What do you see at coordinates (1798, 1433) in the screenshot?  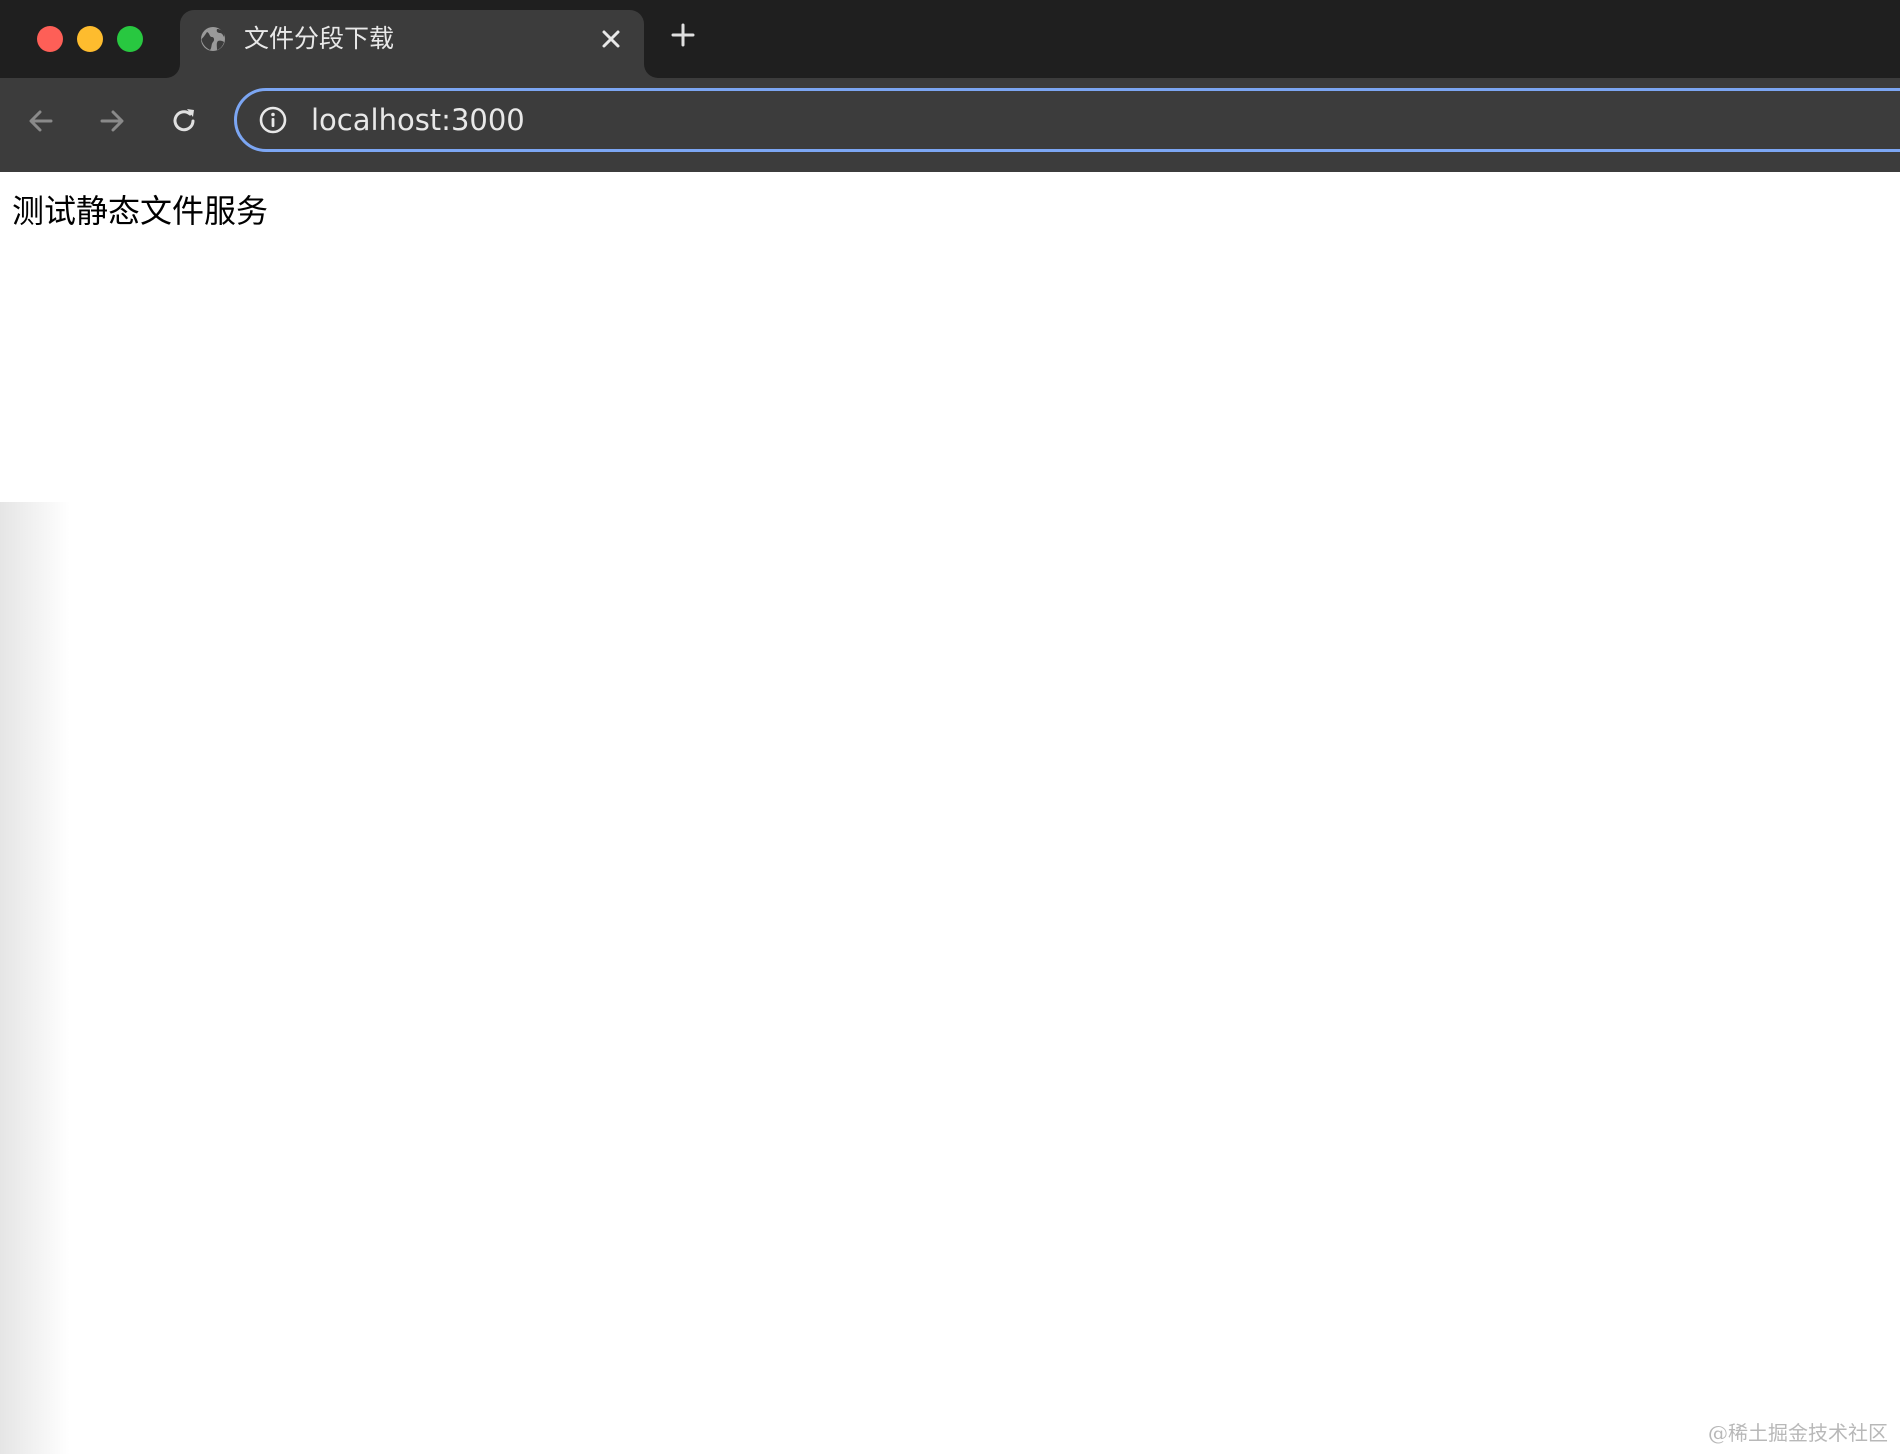 I see `watermark: @稀土掘金技术社区` at bounding box center [1798, 1433].